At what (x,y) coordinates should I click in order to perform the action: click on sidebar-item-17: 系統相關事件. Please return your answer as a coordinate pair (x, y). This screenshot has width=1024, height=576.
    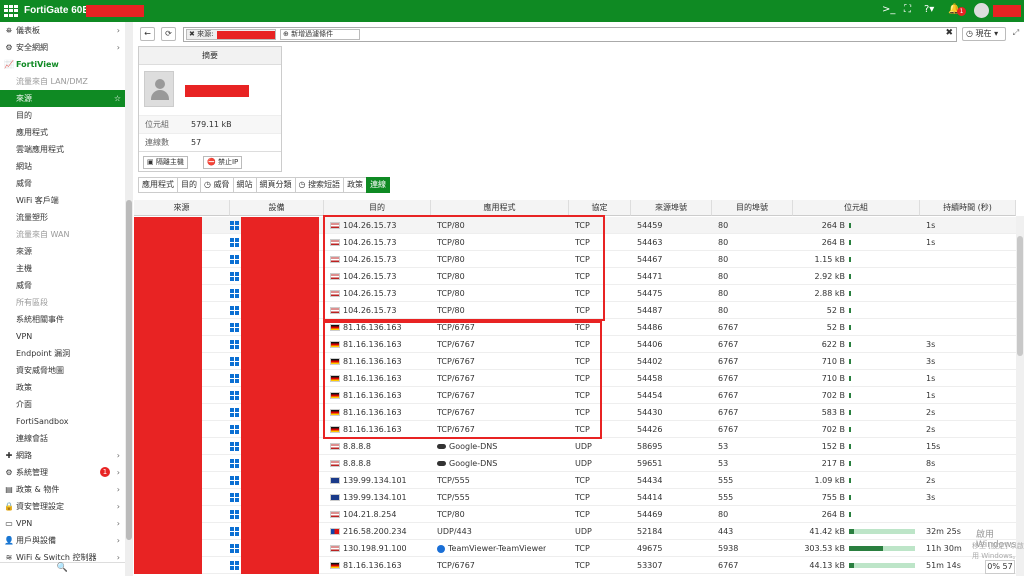
    Looking at the image, I should click on (62, 319).